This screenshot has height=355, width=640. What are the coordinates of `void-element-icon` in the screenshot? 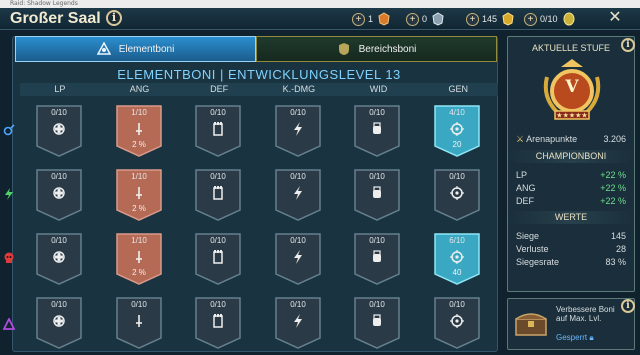 It's located at (9, 324).